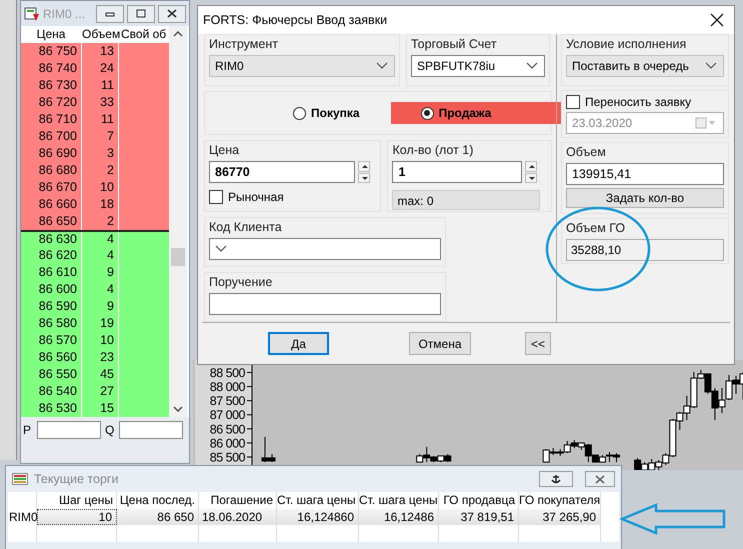 The image size is (743, 549). I want to click on field-label: Условие исполнения, so click(627, 44).